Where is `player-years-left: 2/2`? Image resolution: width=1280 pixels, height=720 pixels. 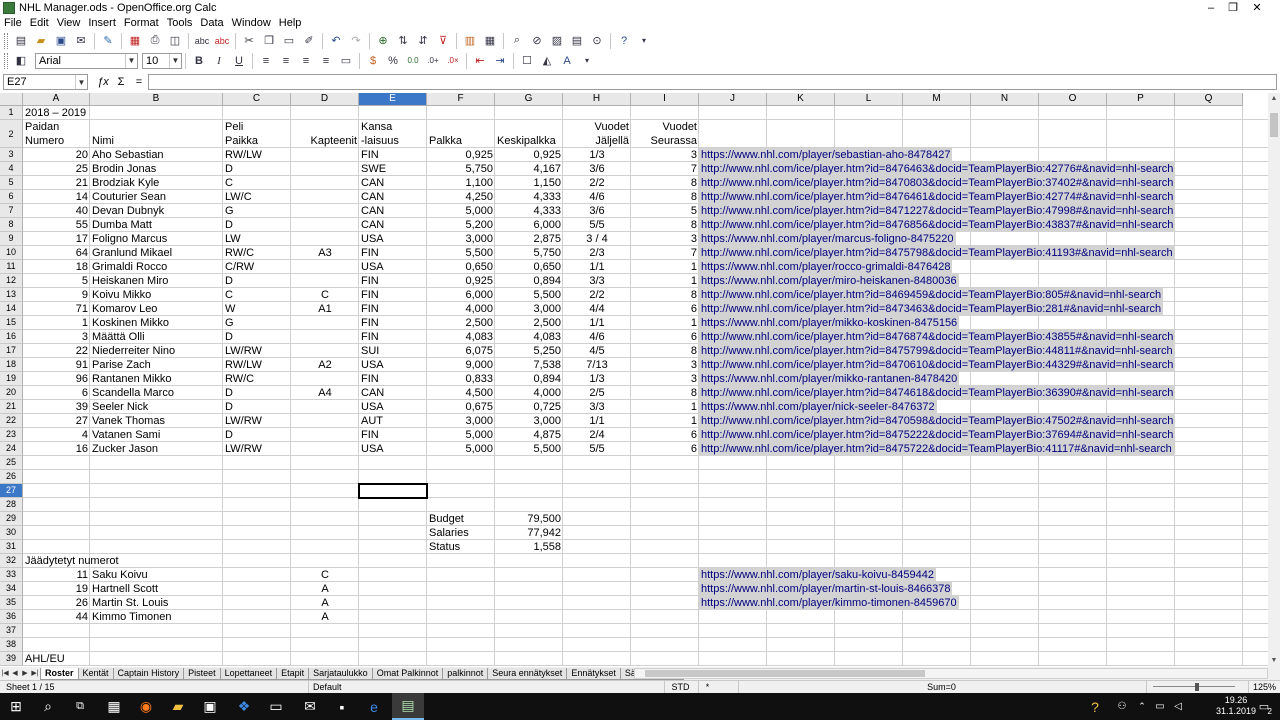
player-years-left: 2/2 is located at coordinates (597, 183).